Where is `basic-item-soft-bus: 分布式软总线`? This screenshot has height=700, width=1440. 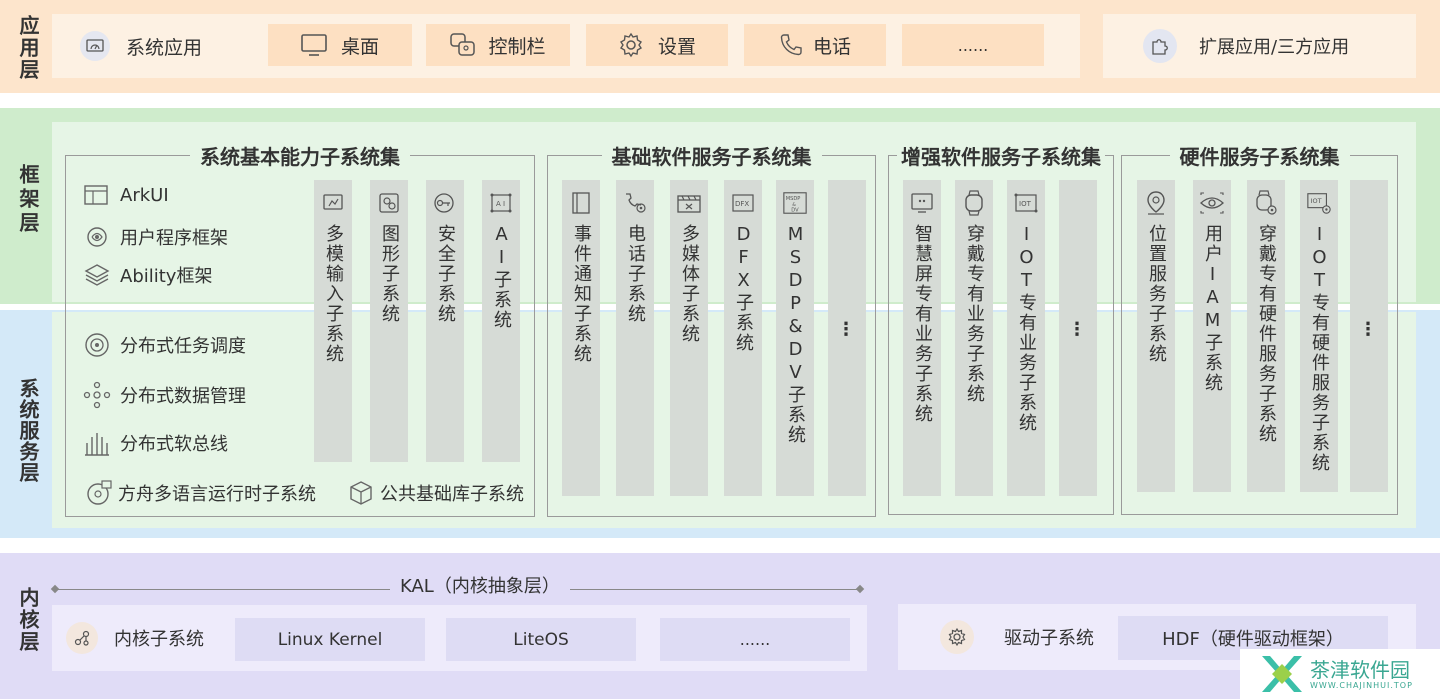 basic-item-soft-bus: 分布式软总线 is located at coordinates (155, 443).